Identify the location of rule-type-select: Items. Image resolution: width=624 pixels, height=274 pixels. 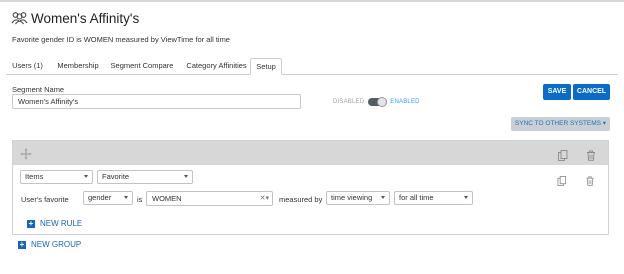
(56, 177).